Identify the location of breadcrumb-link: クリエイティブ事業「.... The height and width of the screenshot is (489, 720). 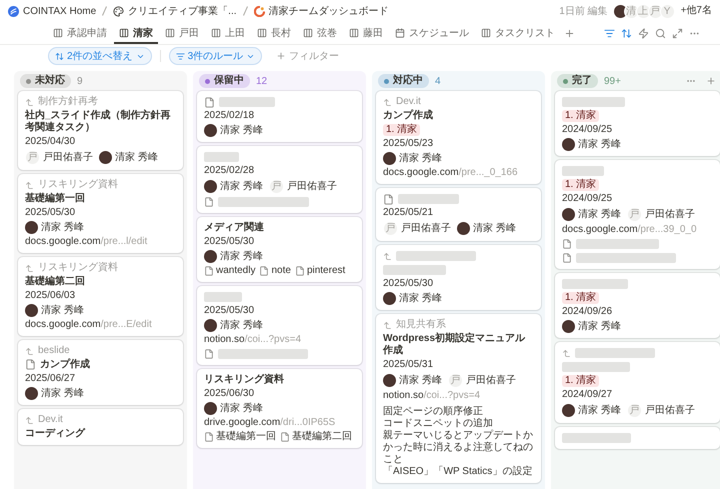
(175, 11).